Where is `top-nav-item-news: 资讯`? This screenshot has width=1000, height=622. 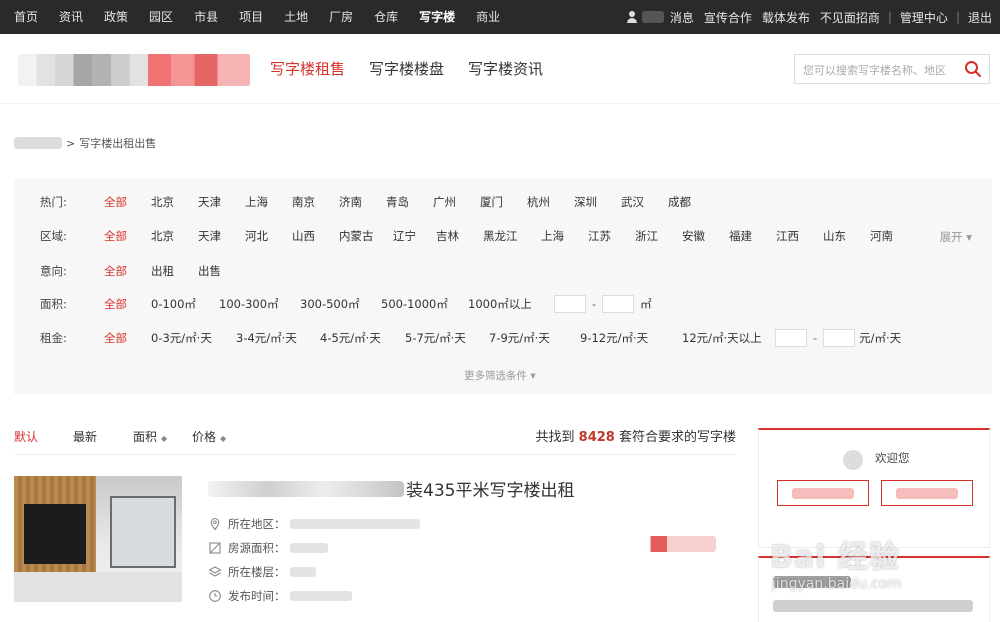 top-nav-item-news: 资讯 is located at coordinates (64, 17).